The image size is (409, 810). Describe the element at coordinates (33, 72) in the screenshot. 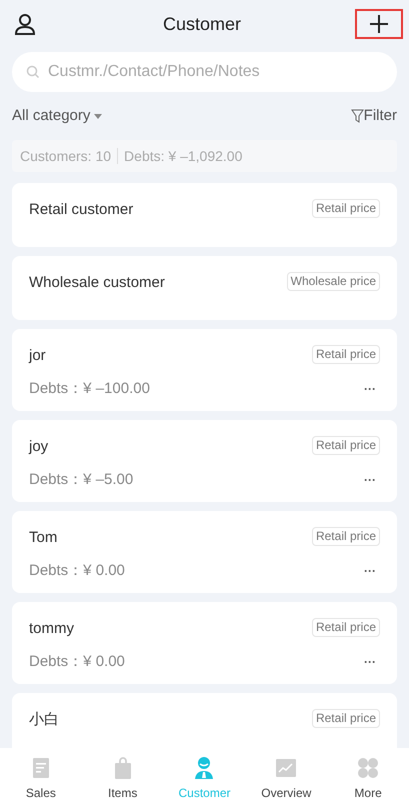

I see `search-icon` at that location.